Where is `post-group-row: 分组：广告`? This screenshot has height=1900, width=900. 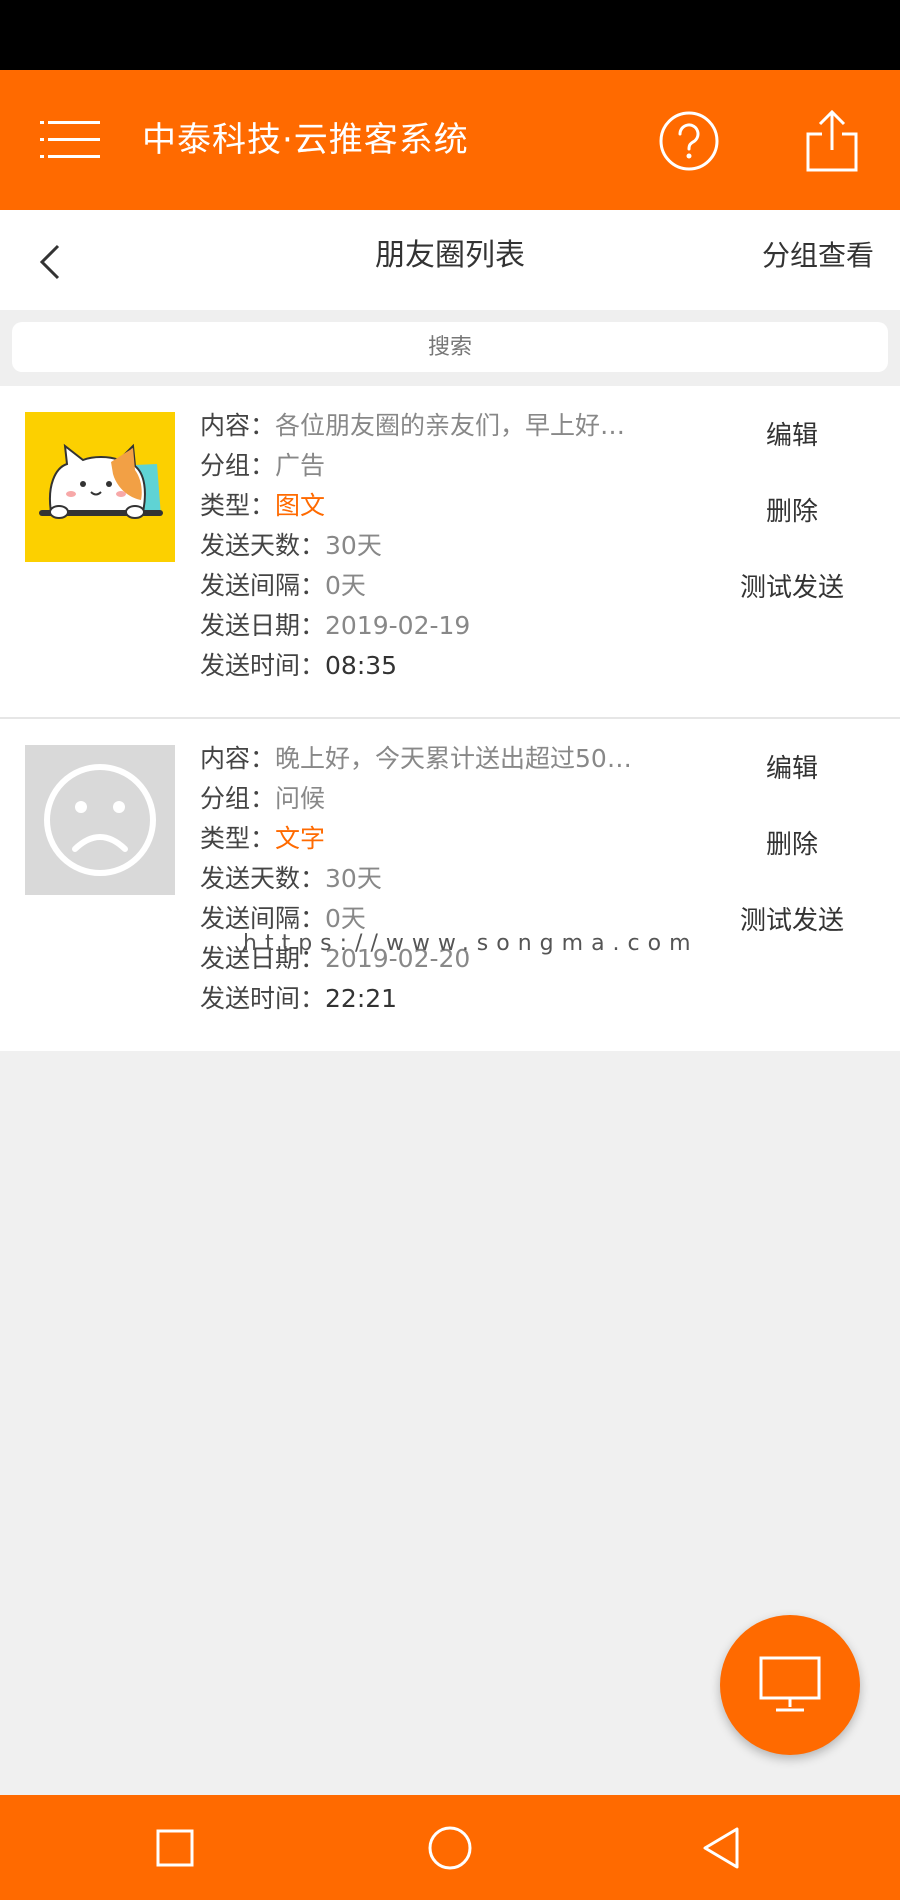 post-group-row: 分组：广告 is located at coordinates (263, 465).